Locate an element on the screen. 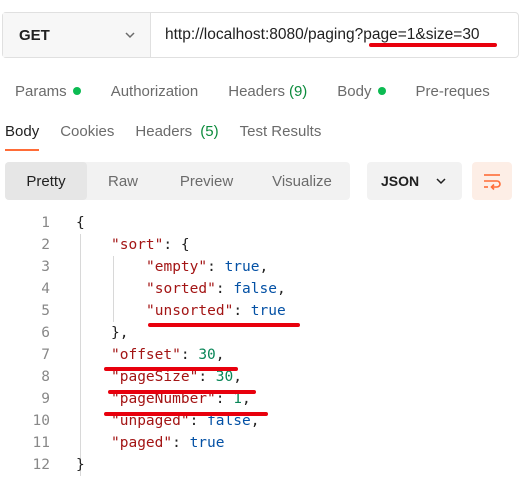  line-number: 7 is located at coordinates (45, 355).